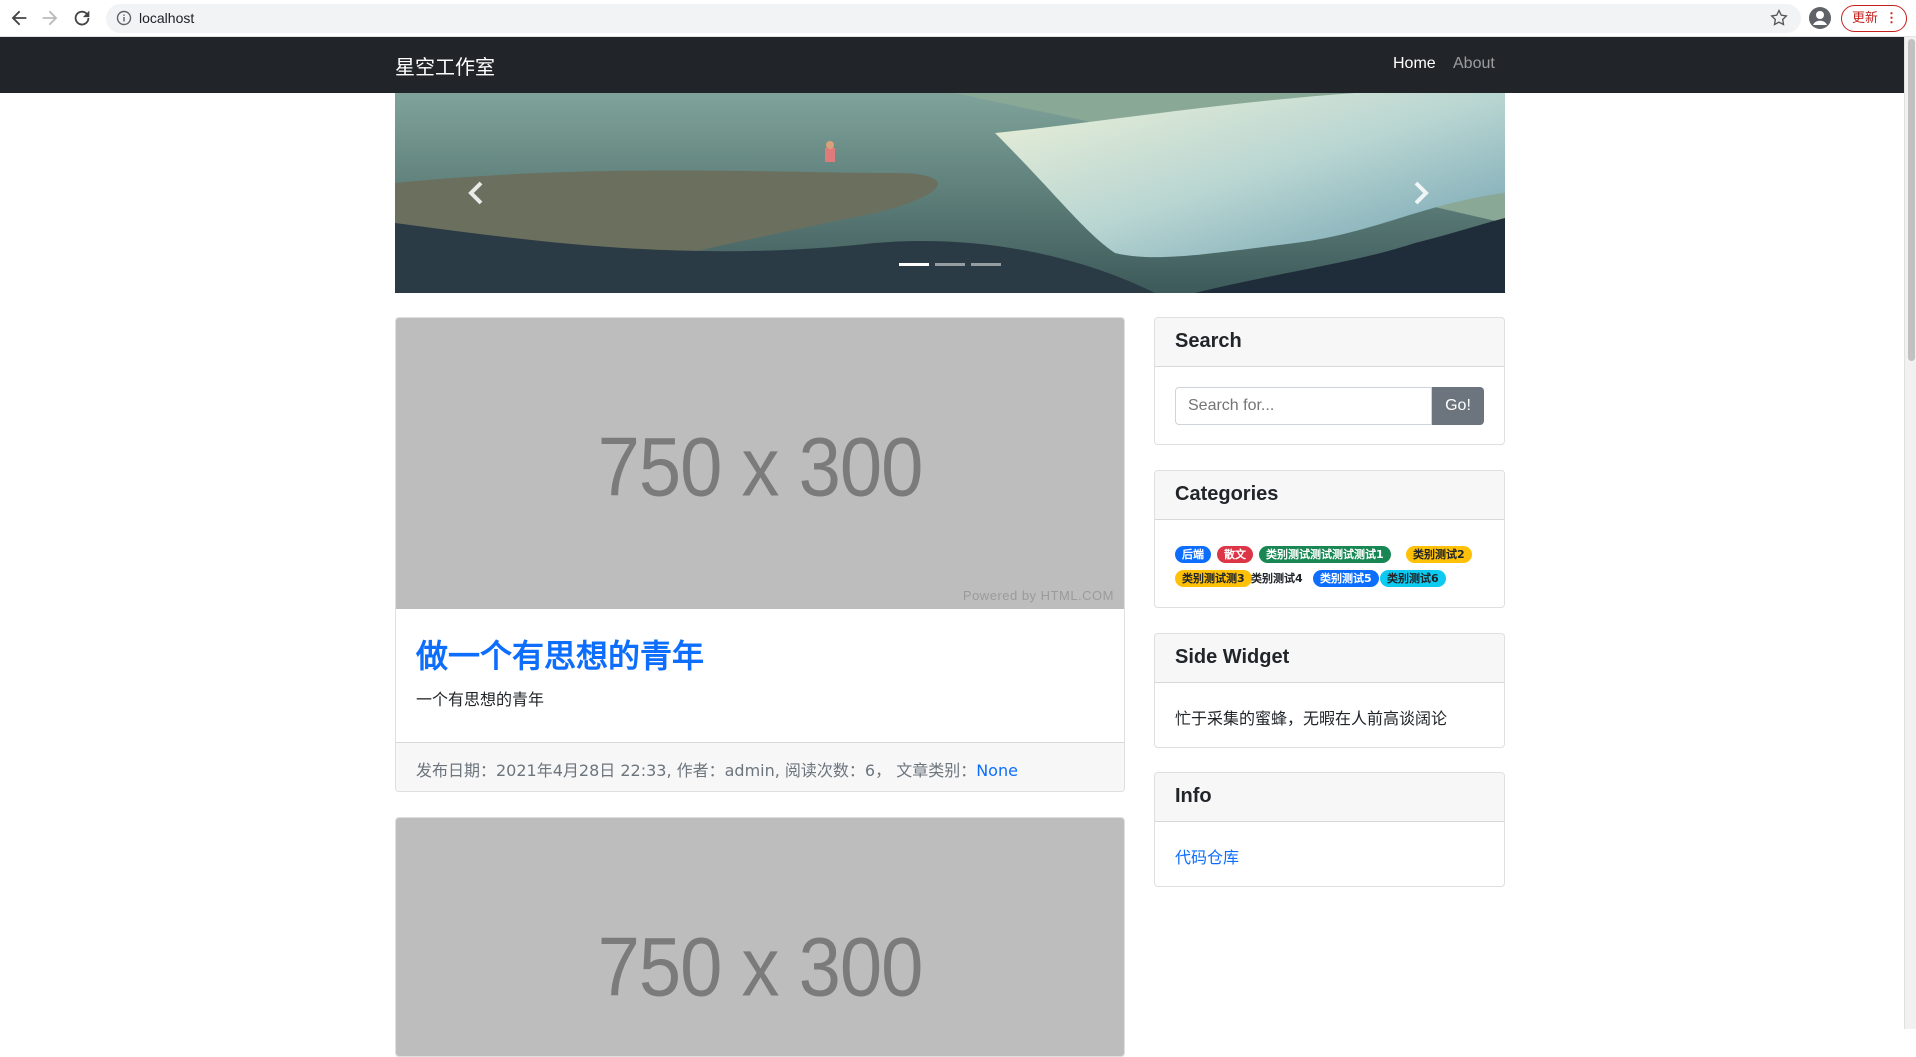 This screenshot has height=1057, width=1916. What do you see at coordinates (1910, 533) in the screenshot?
I see `page-scrollbar` at bounding box center [1910, 533].